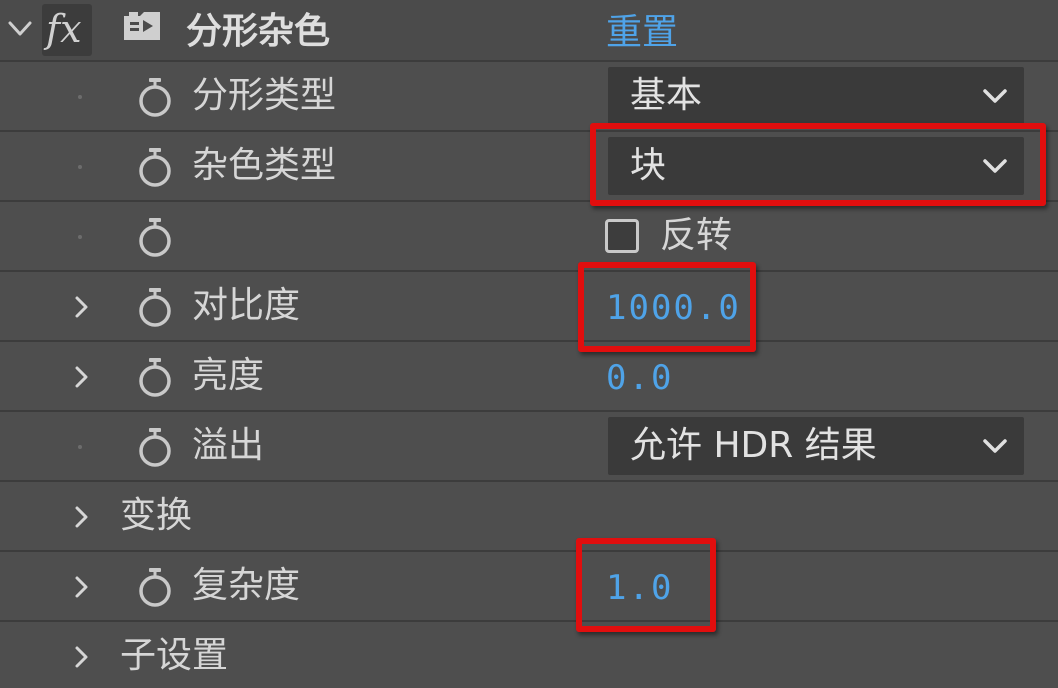 The image size is (1058, 688). I want to click on property-label: 溢出, so click(228, 445).